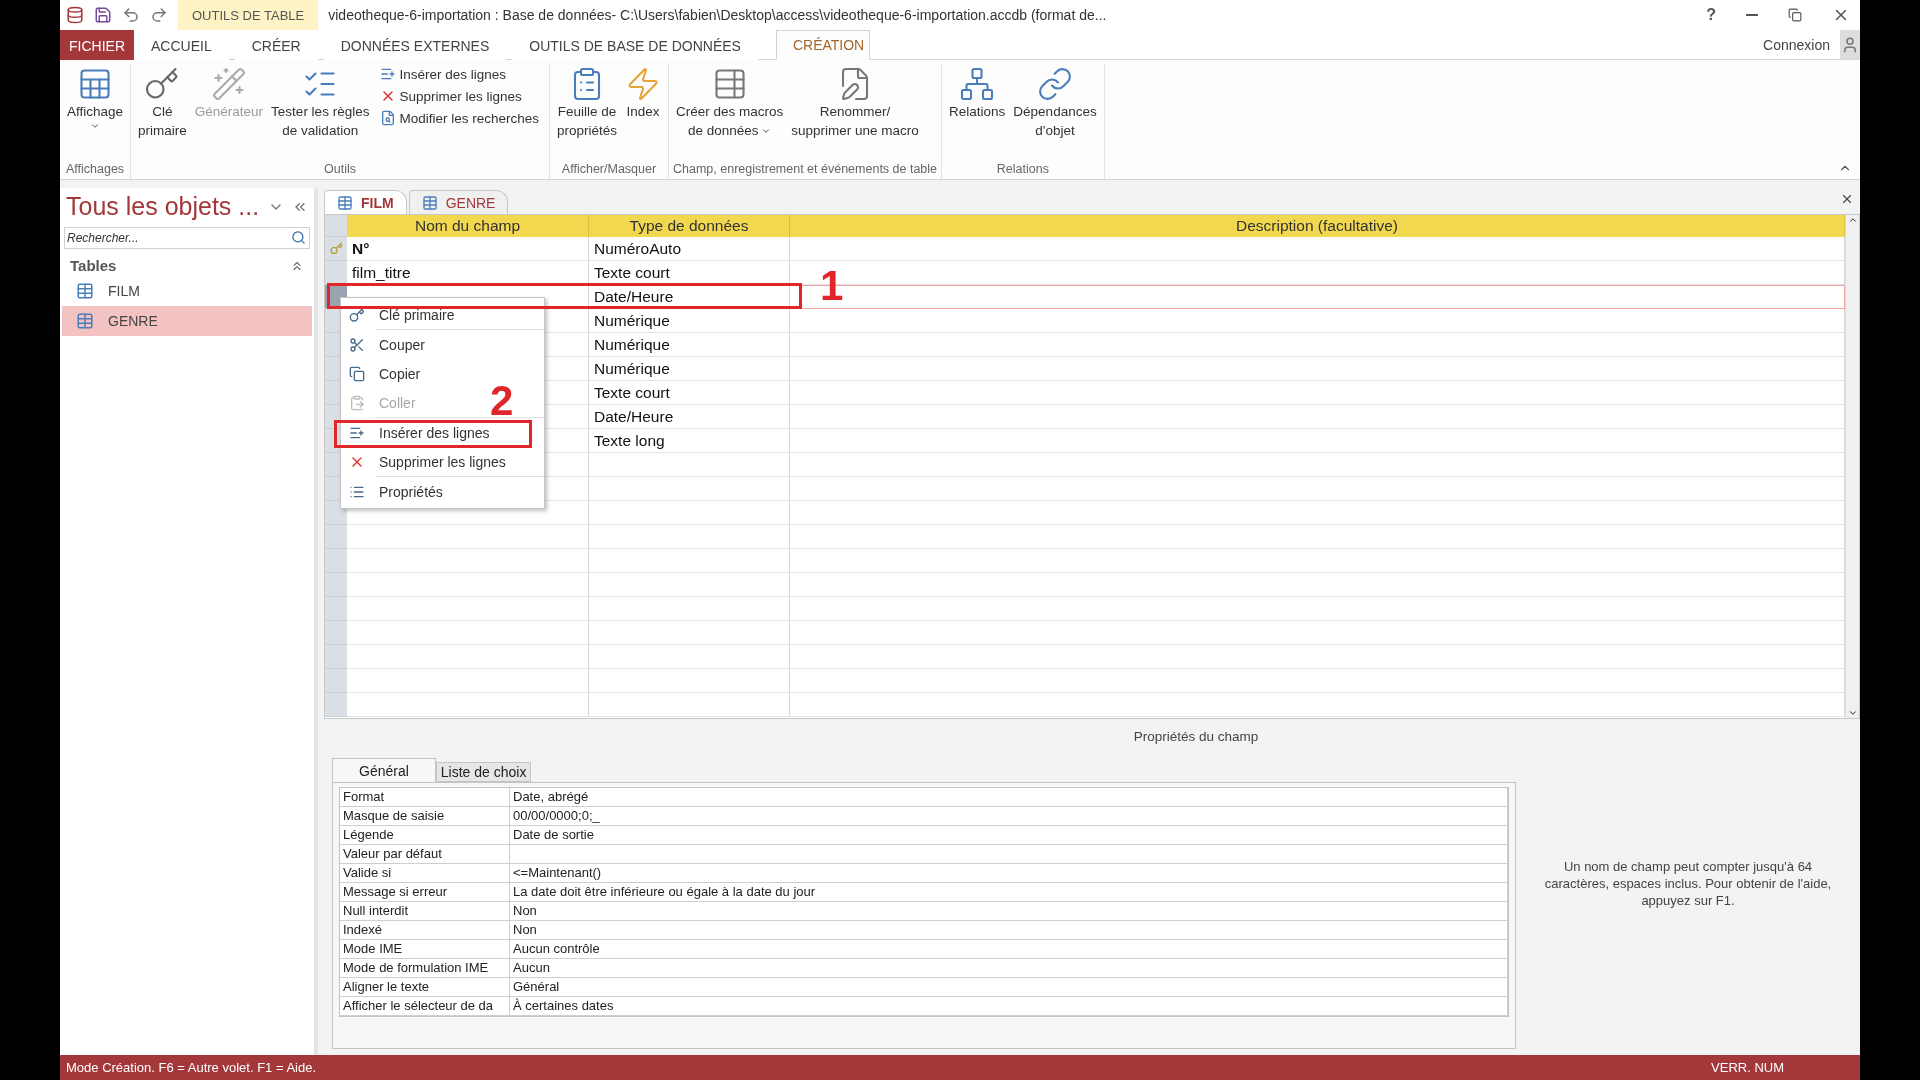 Image resolution: width=1920 pixels, height=1080 pixels. I want to click on copy-icon, so click(357, 373).